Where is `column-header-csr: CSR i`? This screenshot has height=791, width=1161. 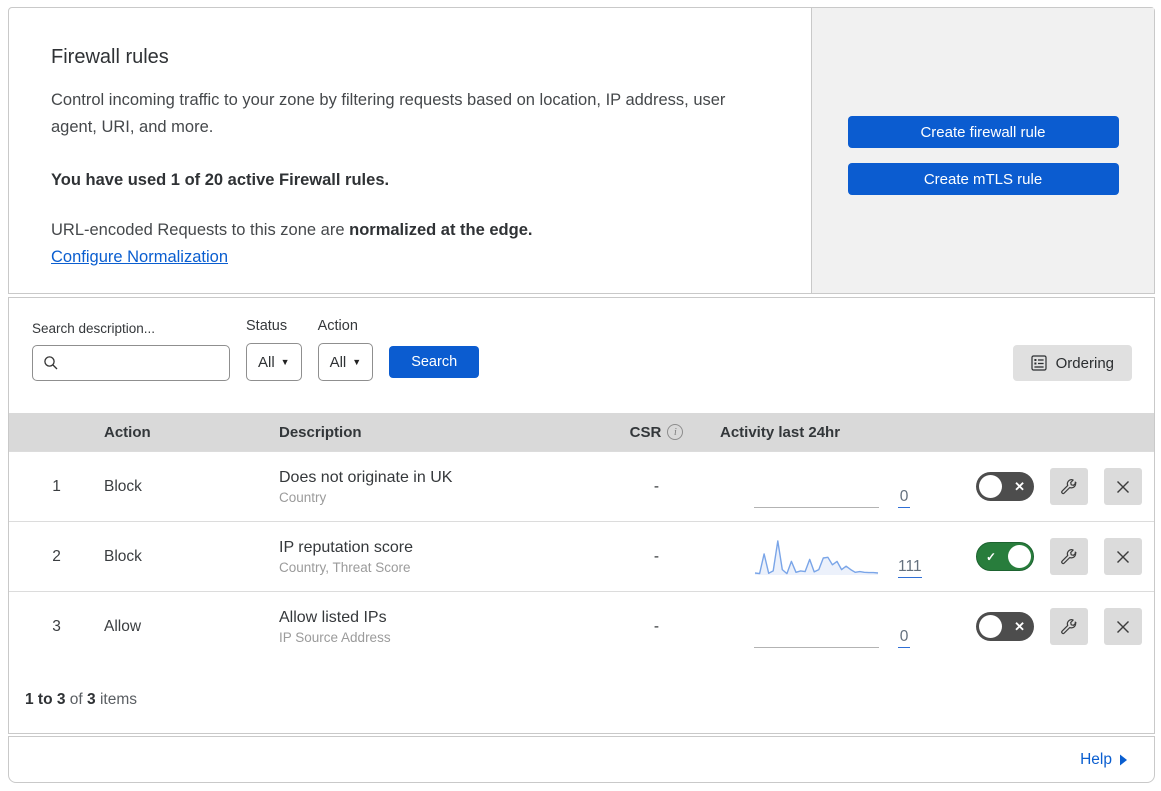
column-header-csr: CSR i is located at coordinates (656, 432).